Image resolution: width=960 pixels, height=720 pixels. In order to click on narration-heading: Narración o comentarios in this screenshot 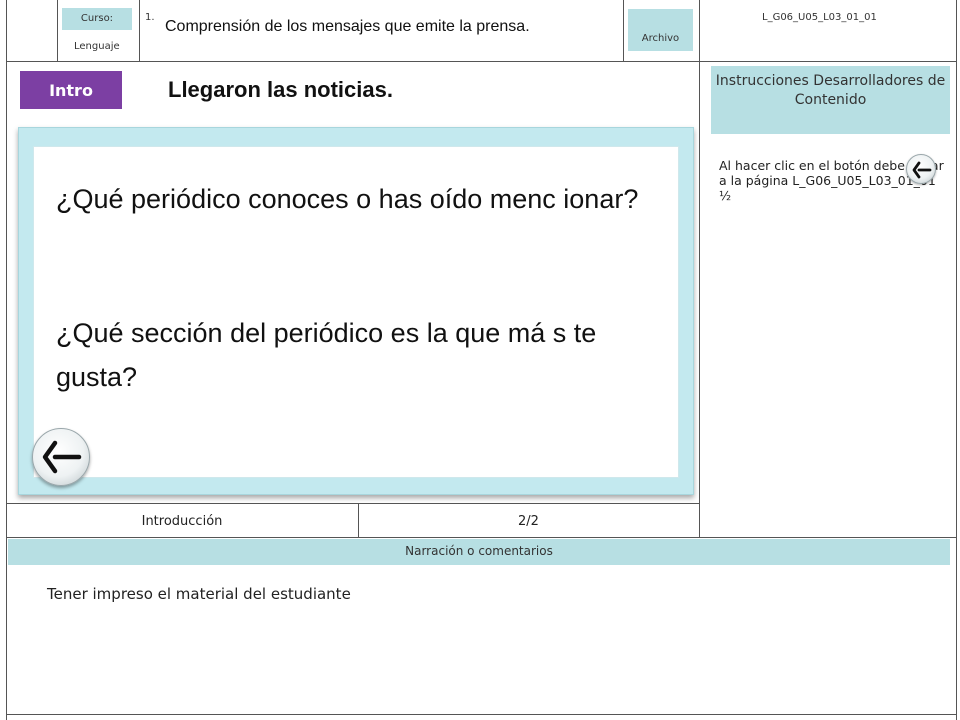, I will do `click(479, 552)`.